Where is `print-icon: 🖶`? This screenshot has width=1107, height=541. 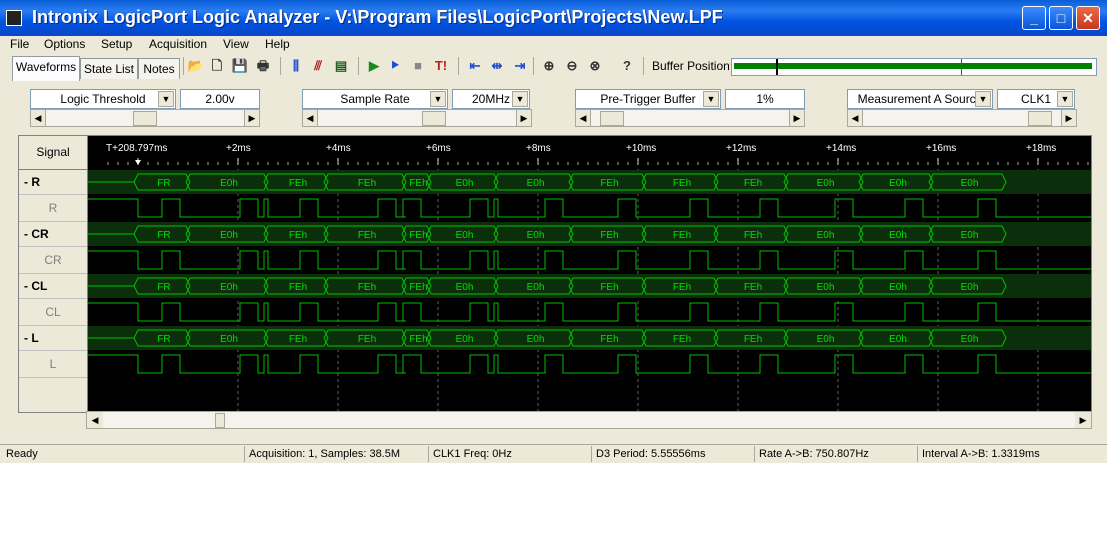
print-icon: 🖶 is located at coordinates (263, 66).